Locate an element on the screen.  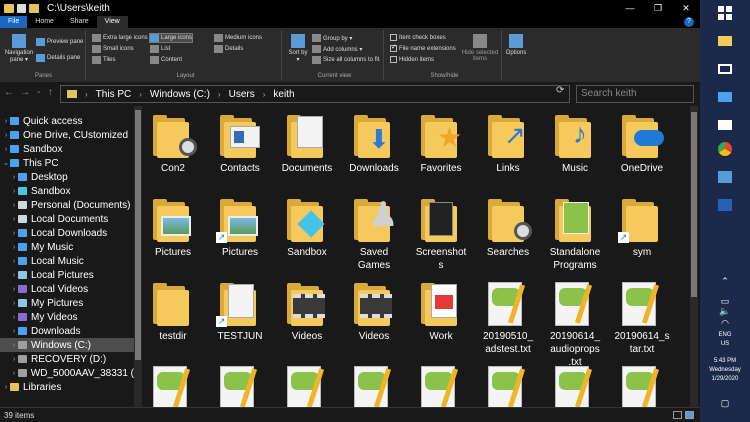
details-view-icon is located at coordinates (677, 415).